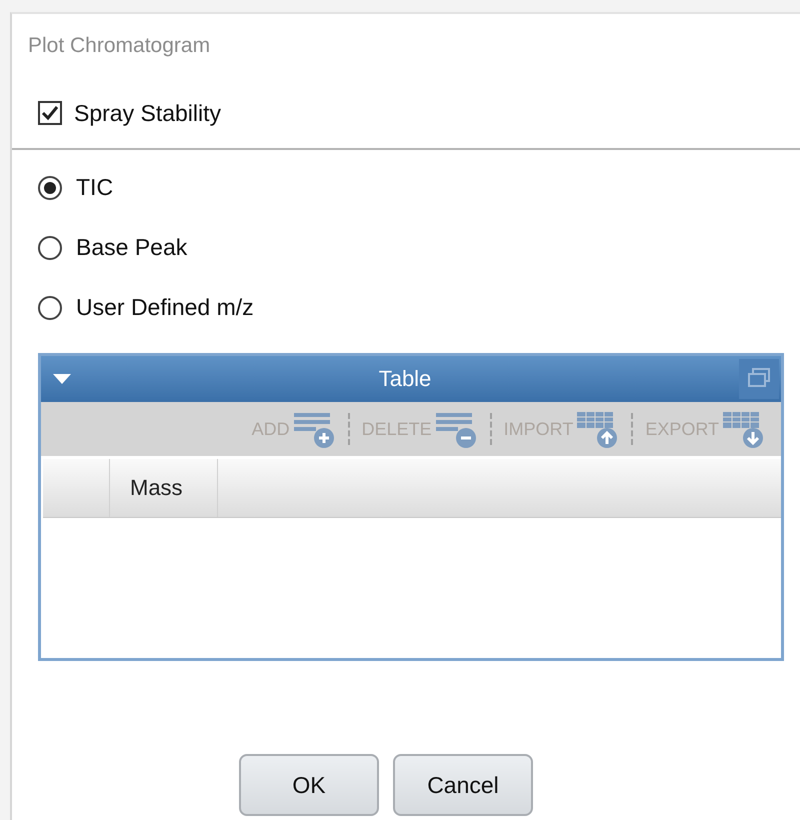 Image resolution: width=800 pixels, height=820 pixels. Describe the element at coordinates (165, 307) in the screenshot. I see `radio-label: User Defined m/z` at that location.